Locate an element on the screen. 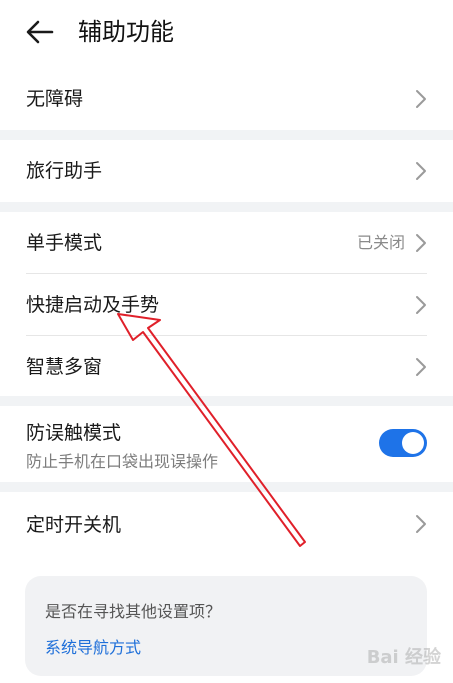 This screenshot has height=683, width=453. watermark-logo: Bai 经验 is located at coordinates (403, 657).